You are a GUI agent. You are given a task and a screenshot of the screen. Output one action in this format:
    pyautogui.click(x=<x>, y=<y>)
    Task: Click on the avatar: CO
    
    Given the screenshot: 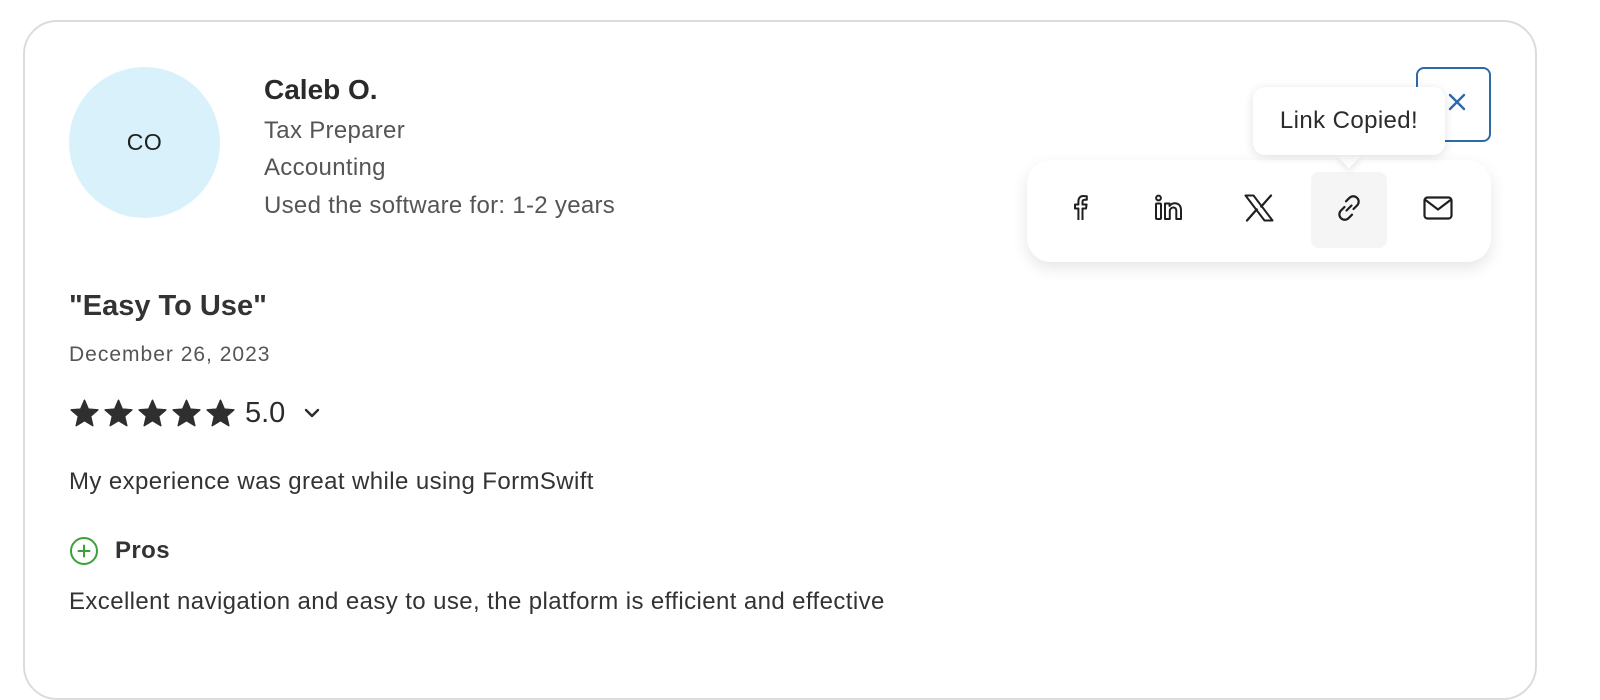 What is the action you would take?
    pyautogui.click(x=144, y=142)
    